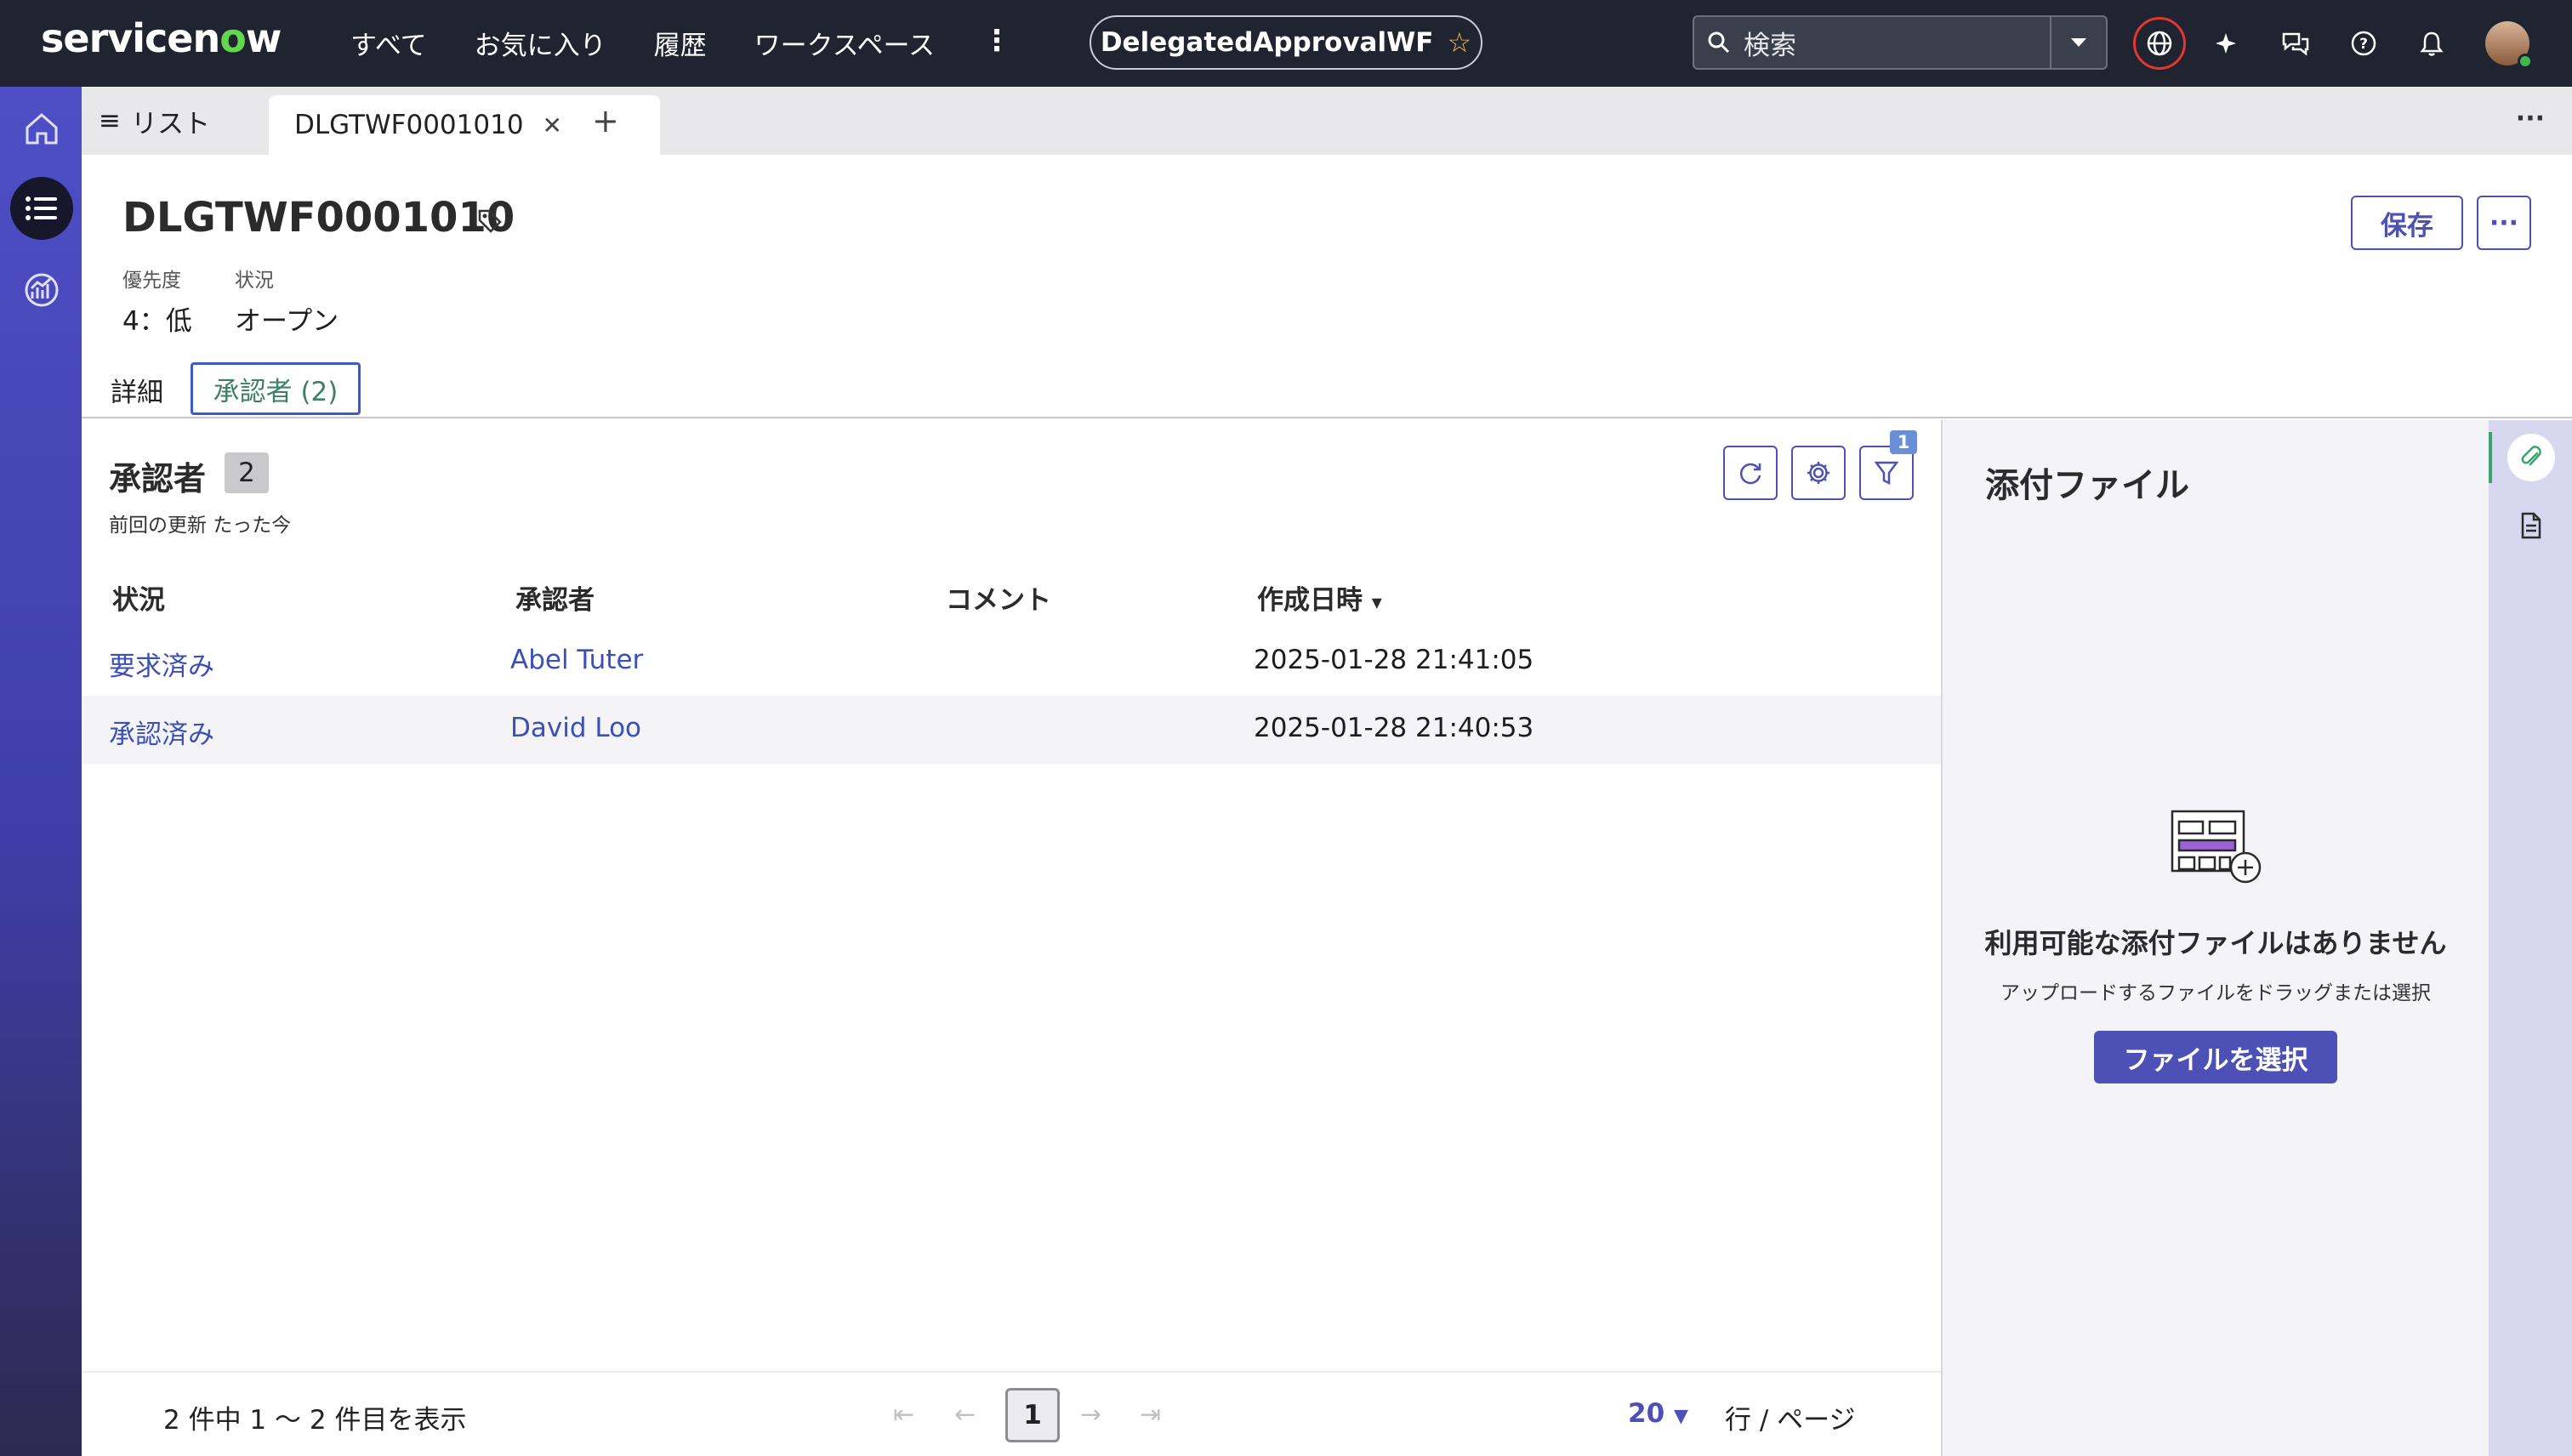 This screenshot has width=2572, height=1456. Describe the element at coordinates (1012, 730) in the screenshot. I see `table-row: 承認済み David Loo 2025-01-28 21:40:53` at that location.